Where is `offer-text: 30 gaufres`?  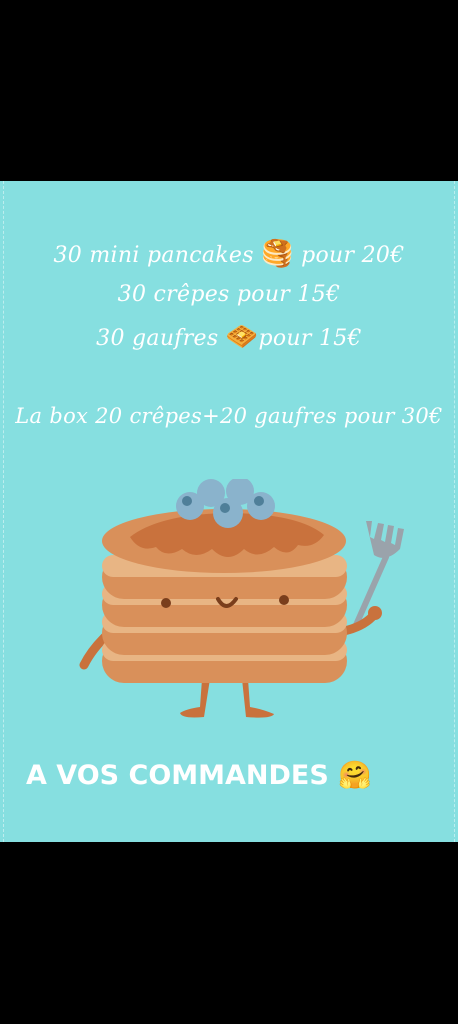
offer-text: 30 gaufres is located at coordinates (161, 338).